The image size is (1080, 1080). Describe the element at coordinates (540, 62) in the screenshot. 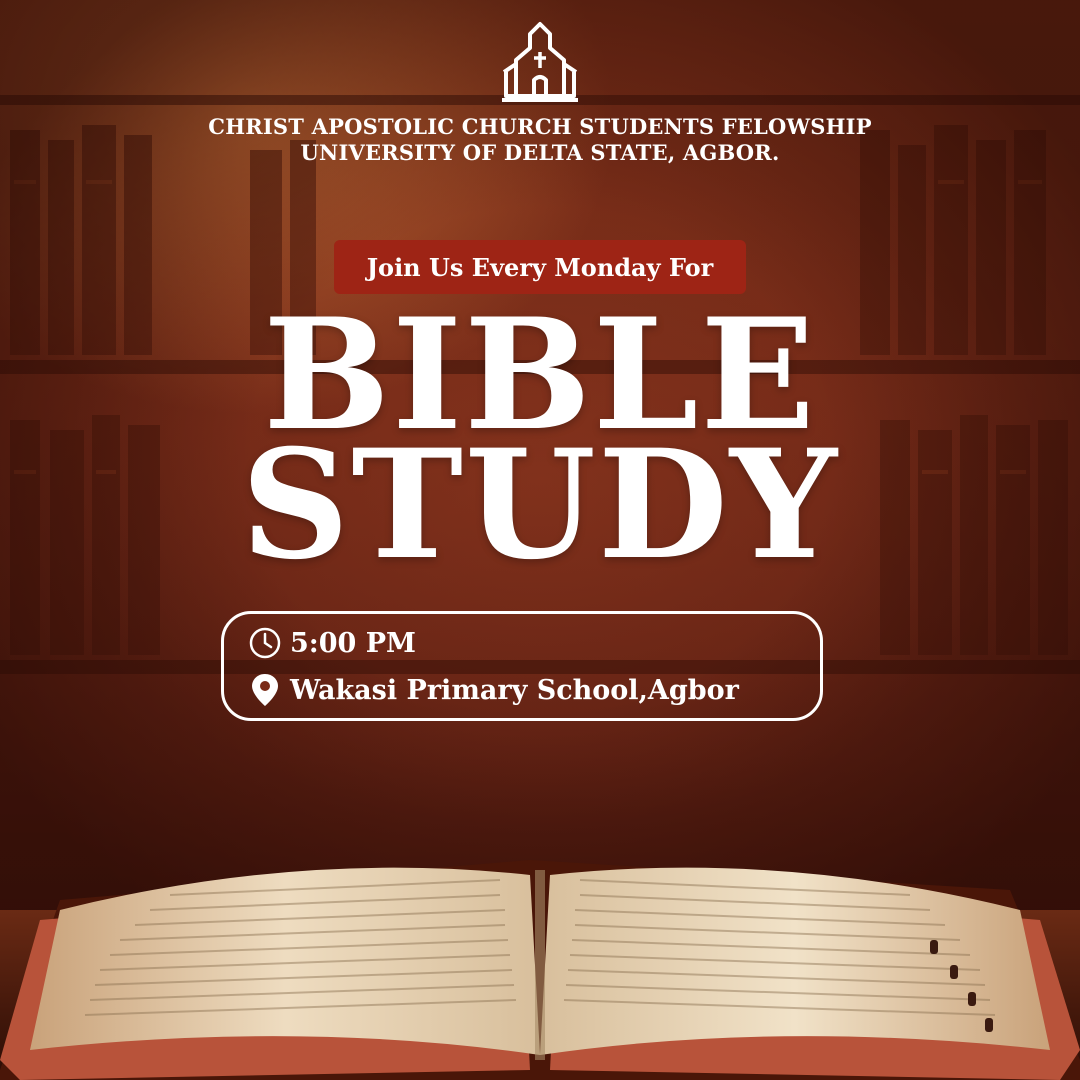

I see `church-icon` at that location.